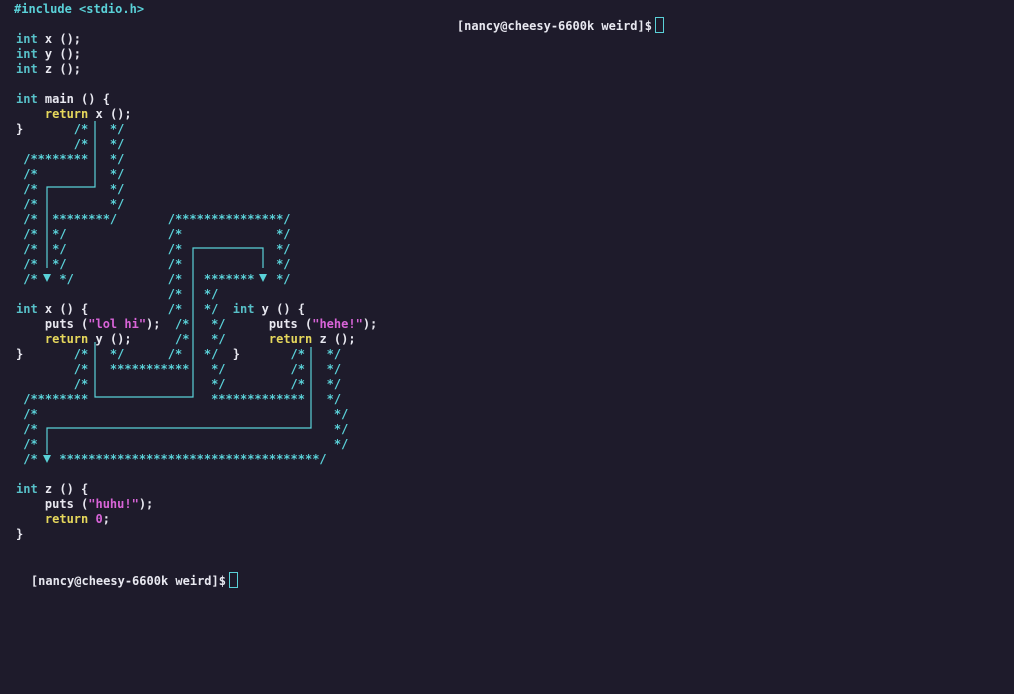 The image size is (1014, 694). What do you see at coordinates (179, 400) in the screenshot?
I see `arrow-path-y-to-z` at bounding box center [179, 400].